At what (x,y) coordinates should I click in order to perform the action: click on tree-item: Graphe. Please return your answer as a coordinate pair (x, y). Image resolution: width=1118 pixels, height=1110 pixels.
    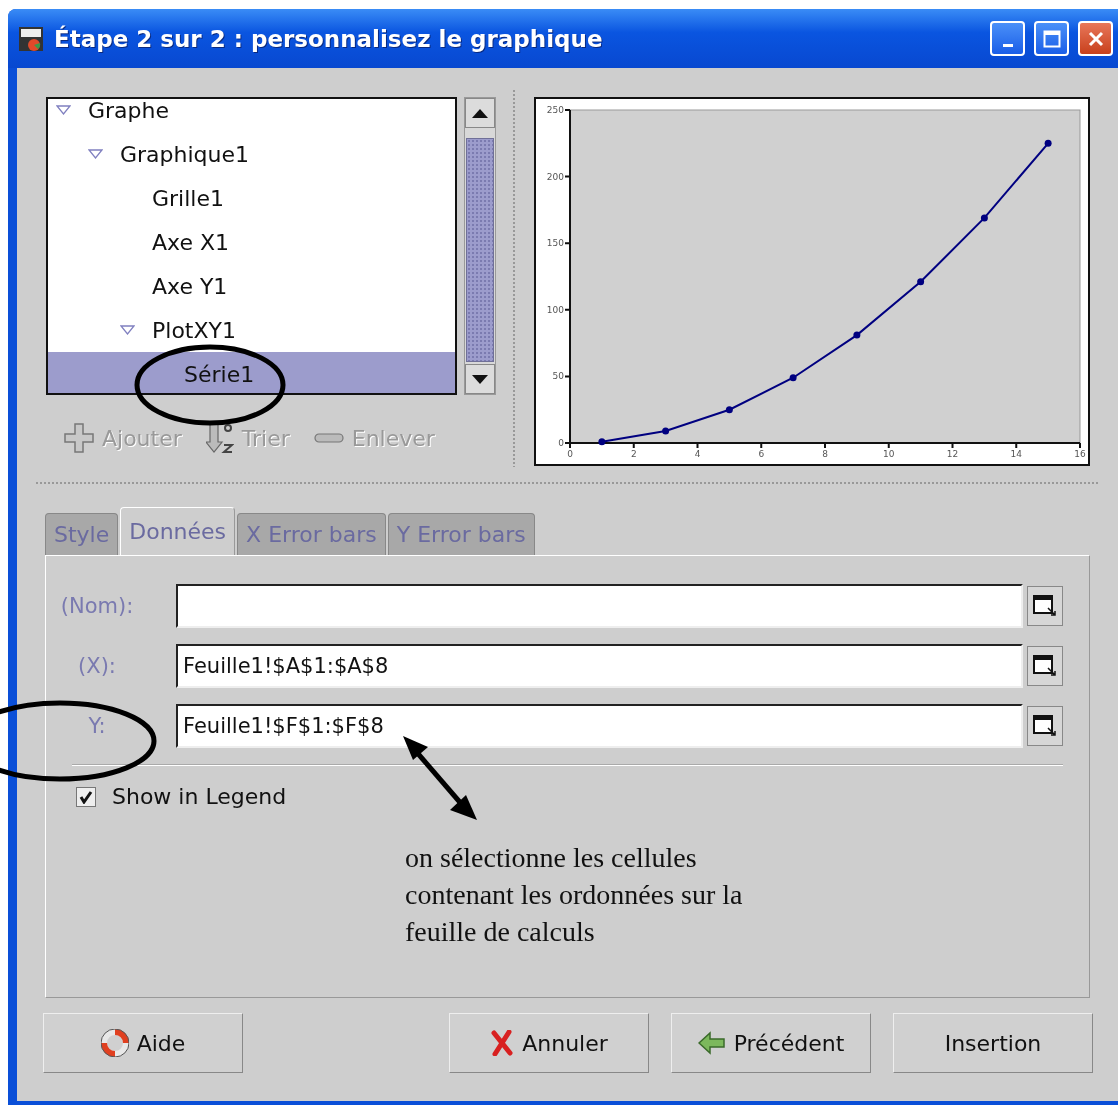
    Looking at the image, I should click on (252, 115).